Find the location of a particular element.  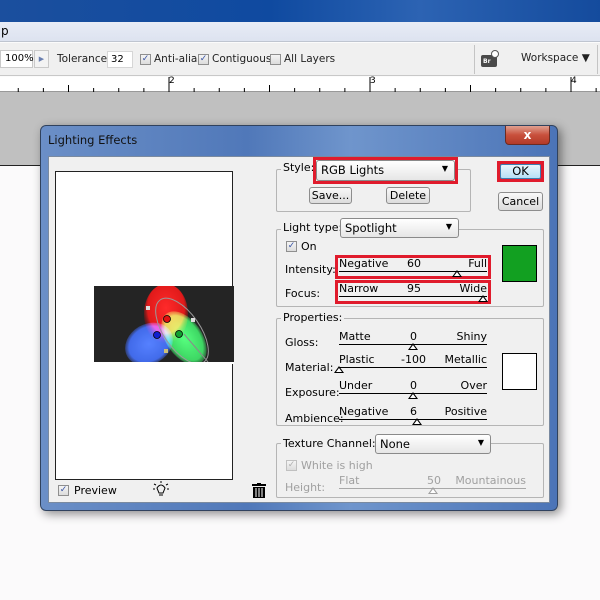

white-is-high-checkbox: ✓ is located at coordinates (291, 465).